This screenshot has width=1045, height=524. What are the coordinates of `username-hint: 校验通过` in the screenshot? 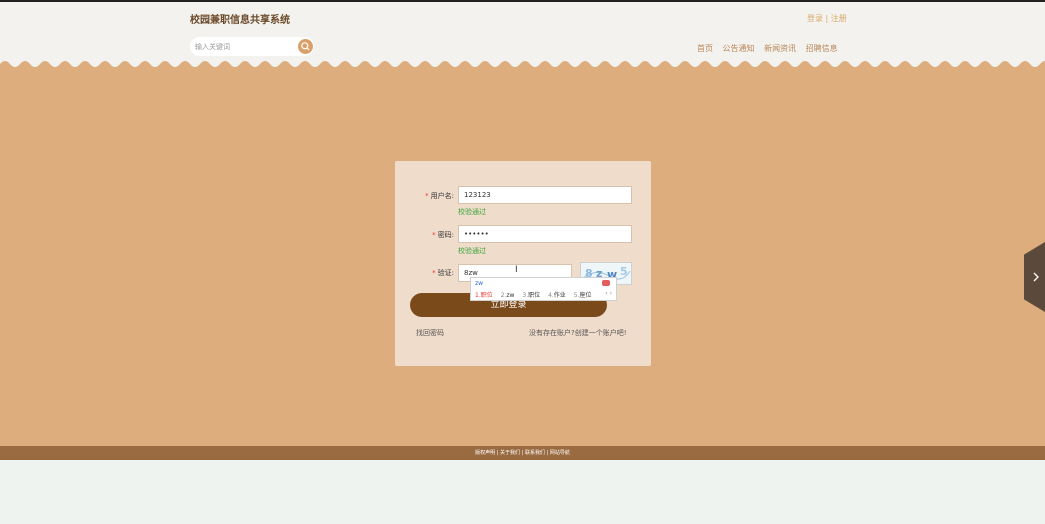 It's located at (472, 212).